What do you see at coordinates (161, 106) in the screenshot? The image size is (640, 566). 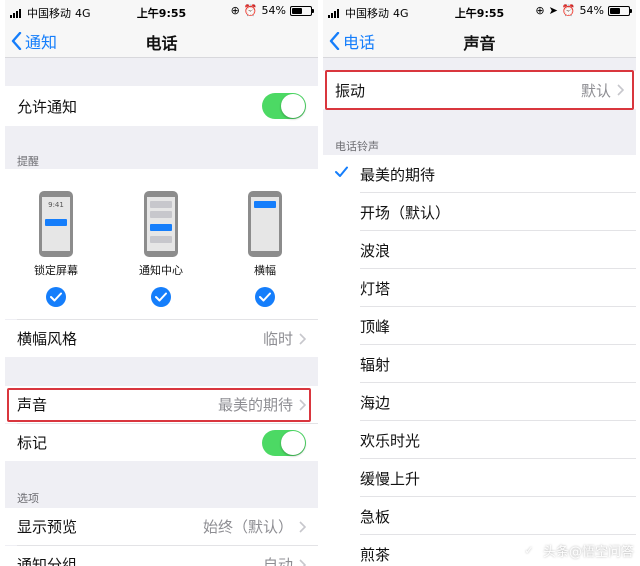 I see `allow-notifications-row: 允许通知` at bounding box center [161, 106].